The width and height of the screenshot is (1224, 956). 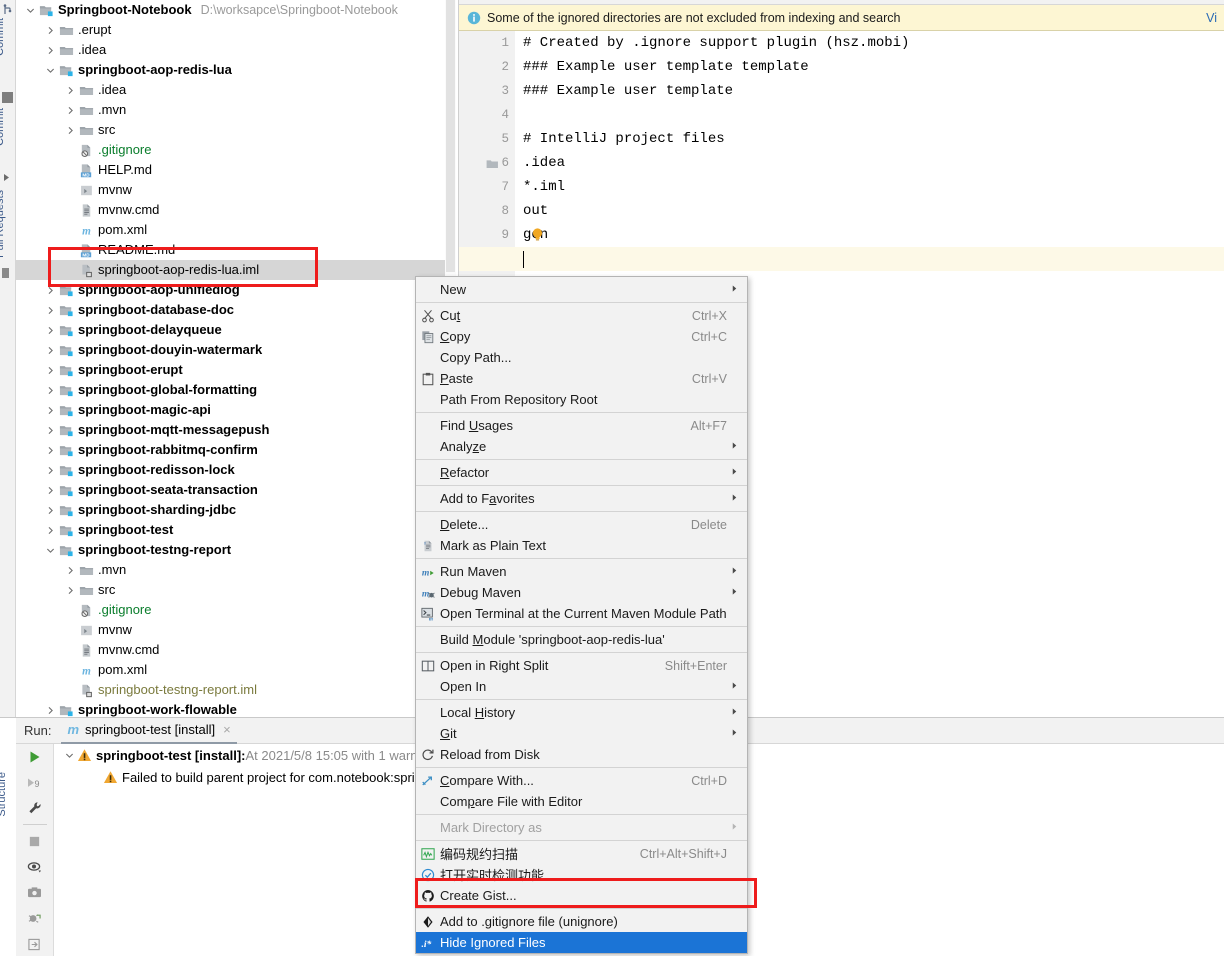 What do you see at coordinates (35, 919) in the screenshot?
I see `debug-button` at bounding box center [35, 919].